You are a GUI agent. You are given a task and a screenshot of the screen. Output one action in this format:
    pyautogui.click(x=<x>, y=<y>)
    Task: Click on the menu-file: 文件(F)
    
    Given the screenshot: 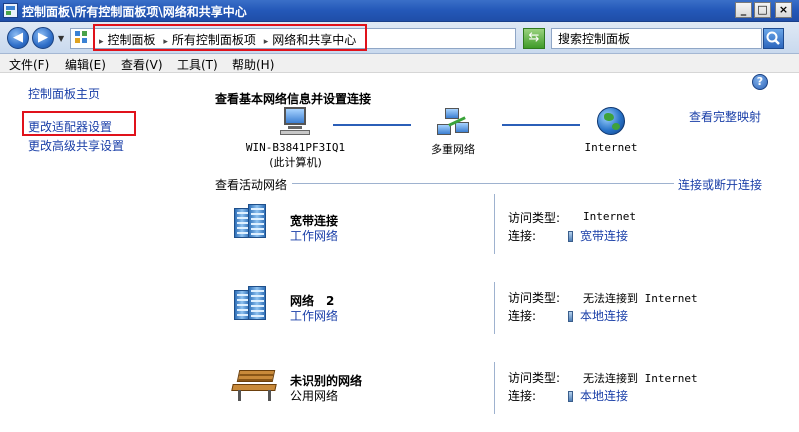 What is the action you would take?
    pyautogui.click(x=29, y=64)
    